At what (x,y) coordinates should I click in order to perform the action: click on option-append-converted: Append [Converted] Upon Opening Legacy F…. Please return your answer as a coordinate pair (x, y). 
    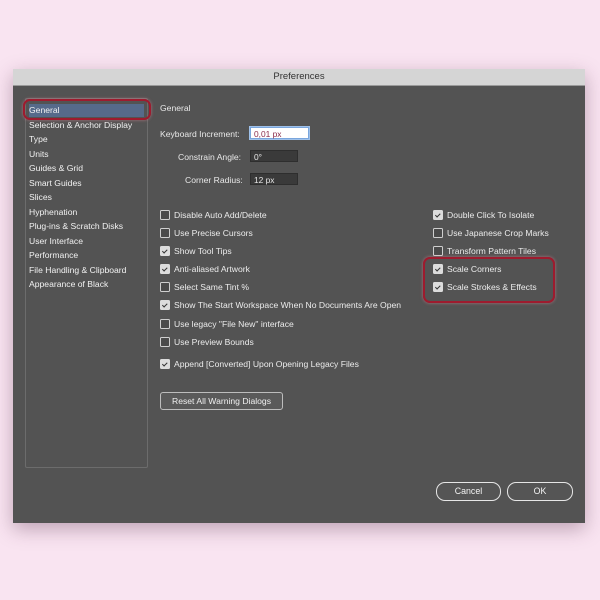
    Looking at the image, I should click on (259, 364).